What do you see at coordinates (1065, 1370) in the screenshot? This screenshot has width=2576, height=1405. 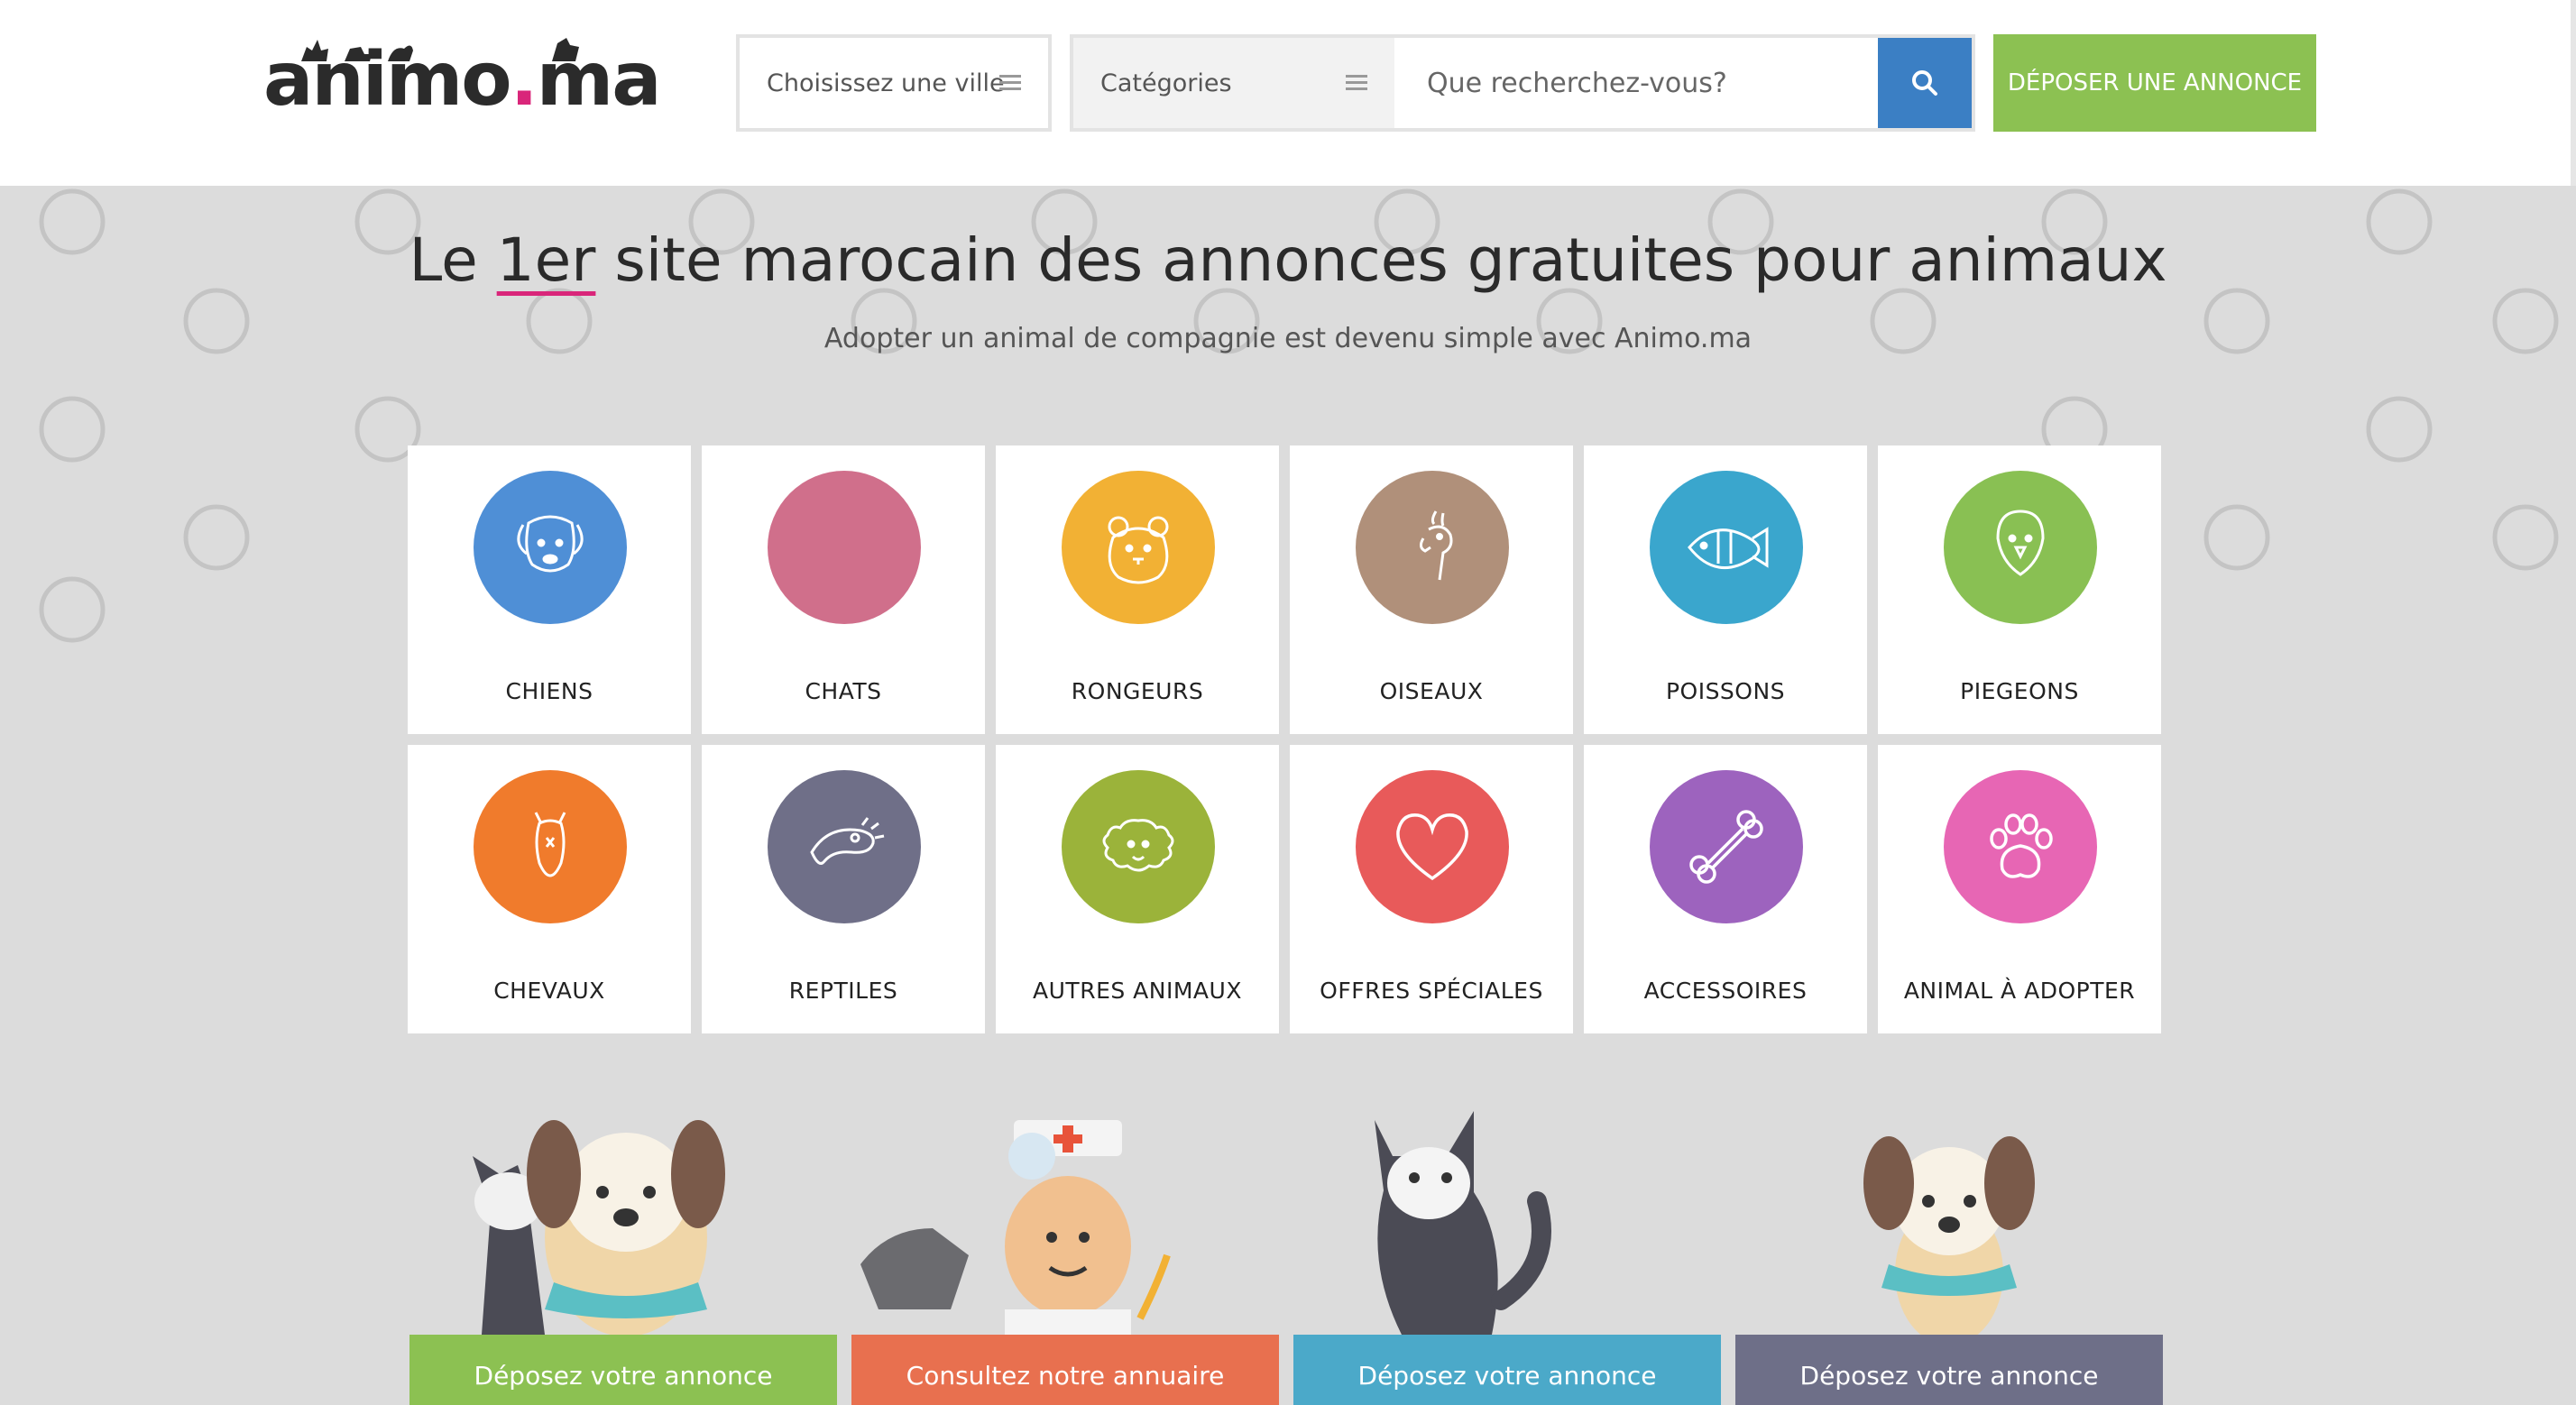 I see `directory-cta: Consultez notre annuaire` at bounding box center [1065, 1370].